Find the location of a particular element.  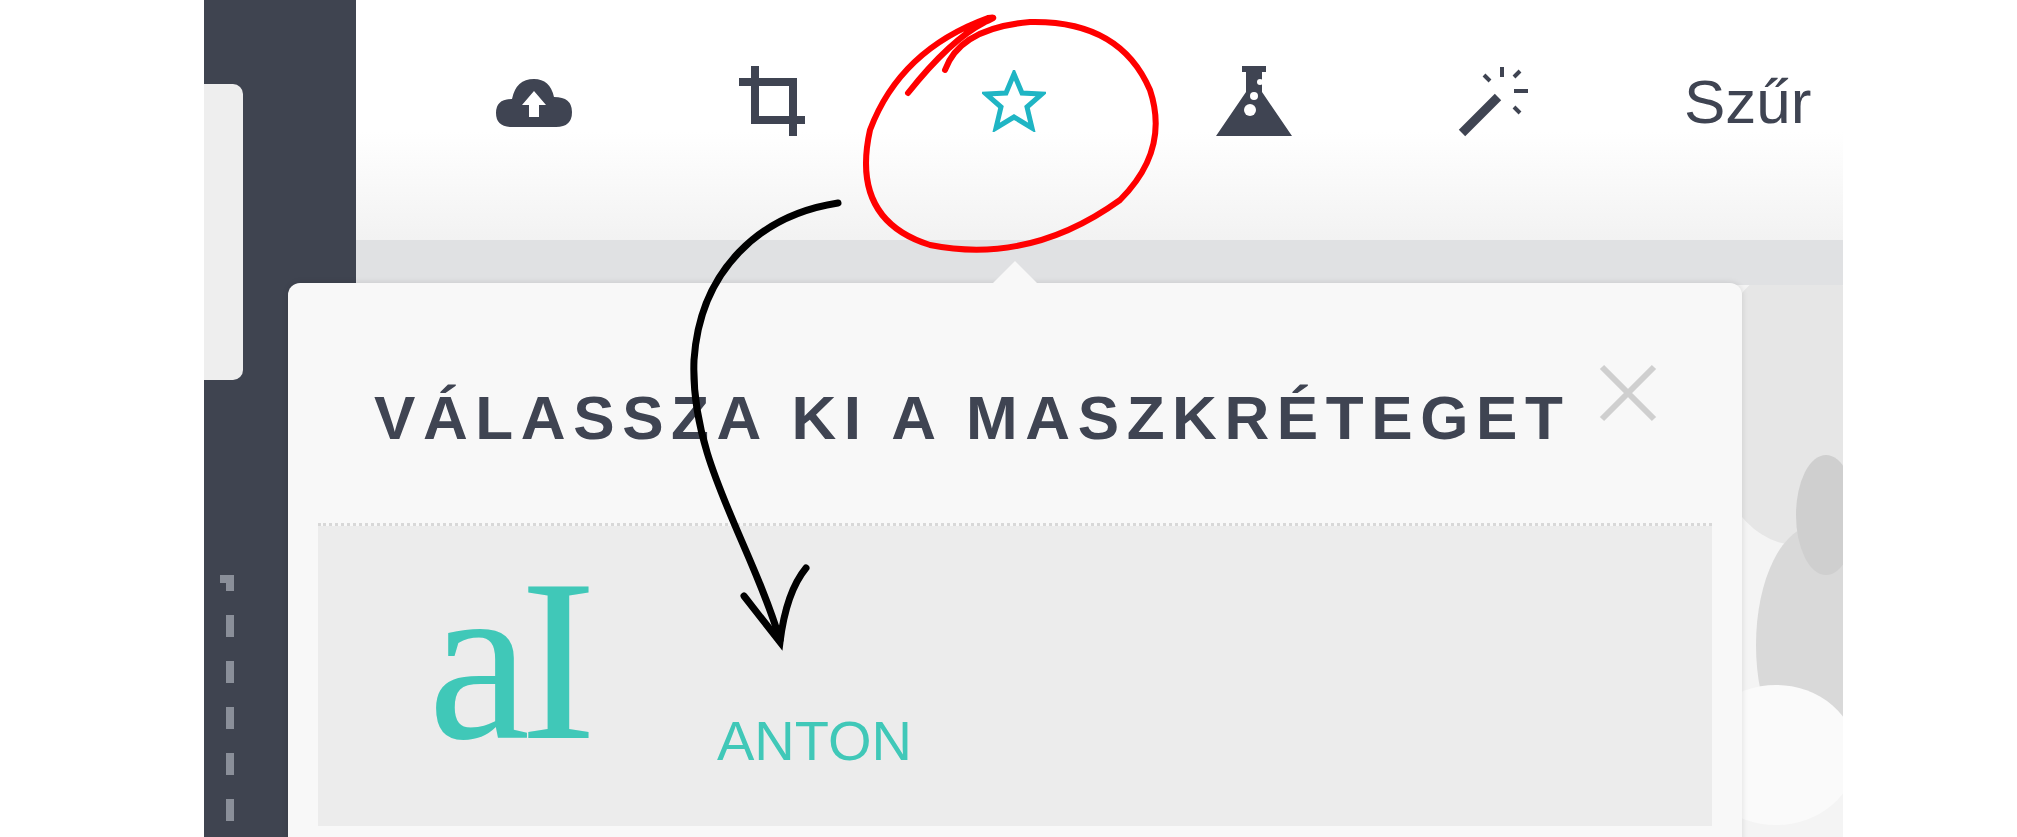

font-logo: aI is located at coordinates (508, 661).